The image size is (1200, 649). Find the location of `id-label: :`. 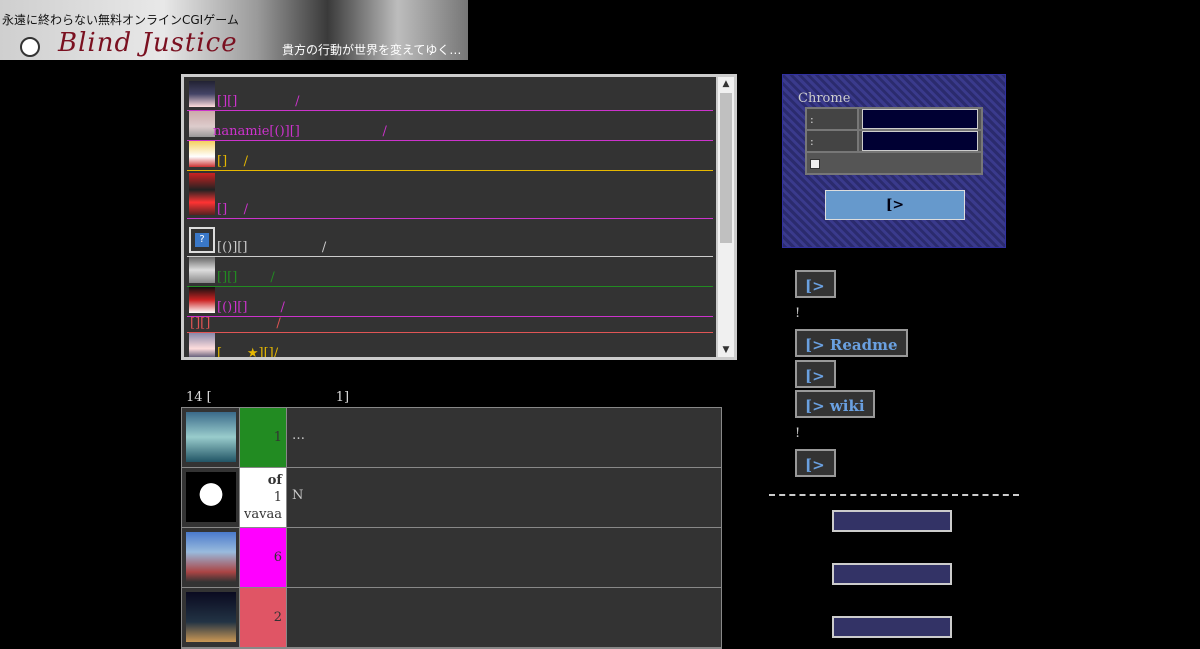

id-label: : is located at coordinates (832, 119).